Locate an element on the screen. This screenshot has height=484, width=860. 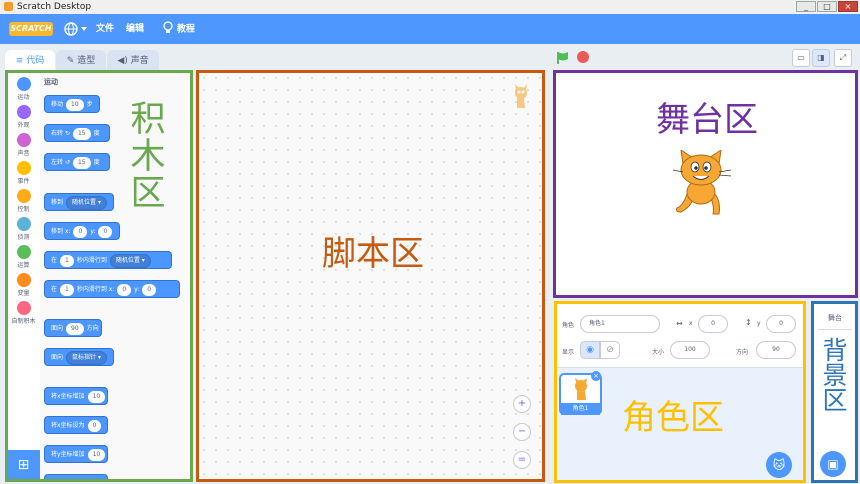
cat-add-icon: 🐱 is located at coordinates (779, 465).